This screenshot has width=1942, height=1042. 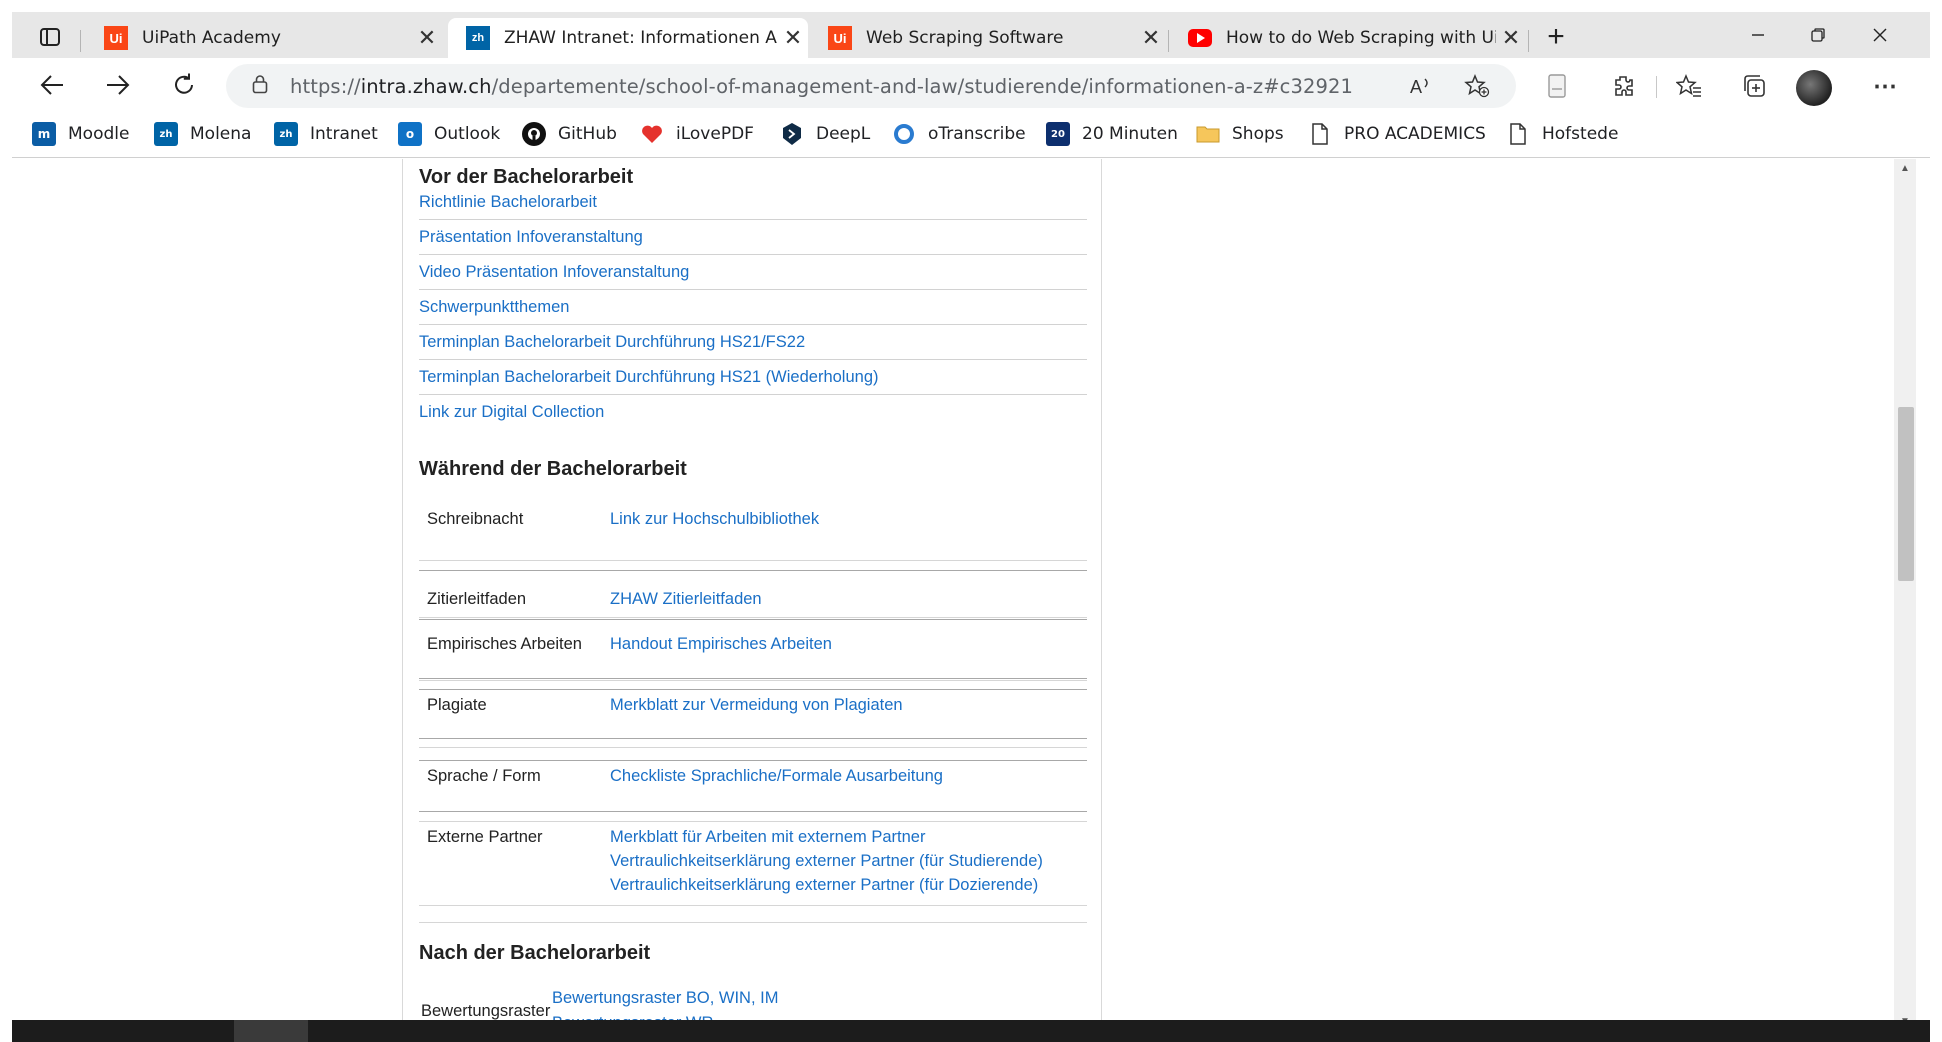 I want to click on tab-web-scraping-software: Ui Web Scraping Software ✕, so click(x=988, y=38).